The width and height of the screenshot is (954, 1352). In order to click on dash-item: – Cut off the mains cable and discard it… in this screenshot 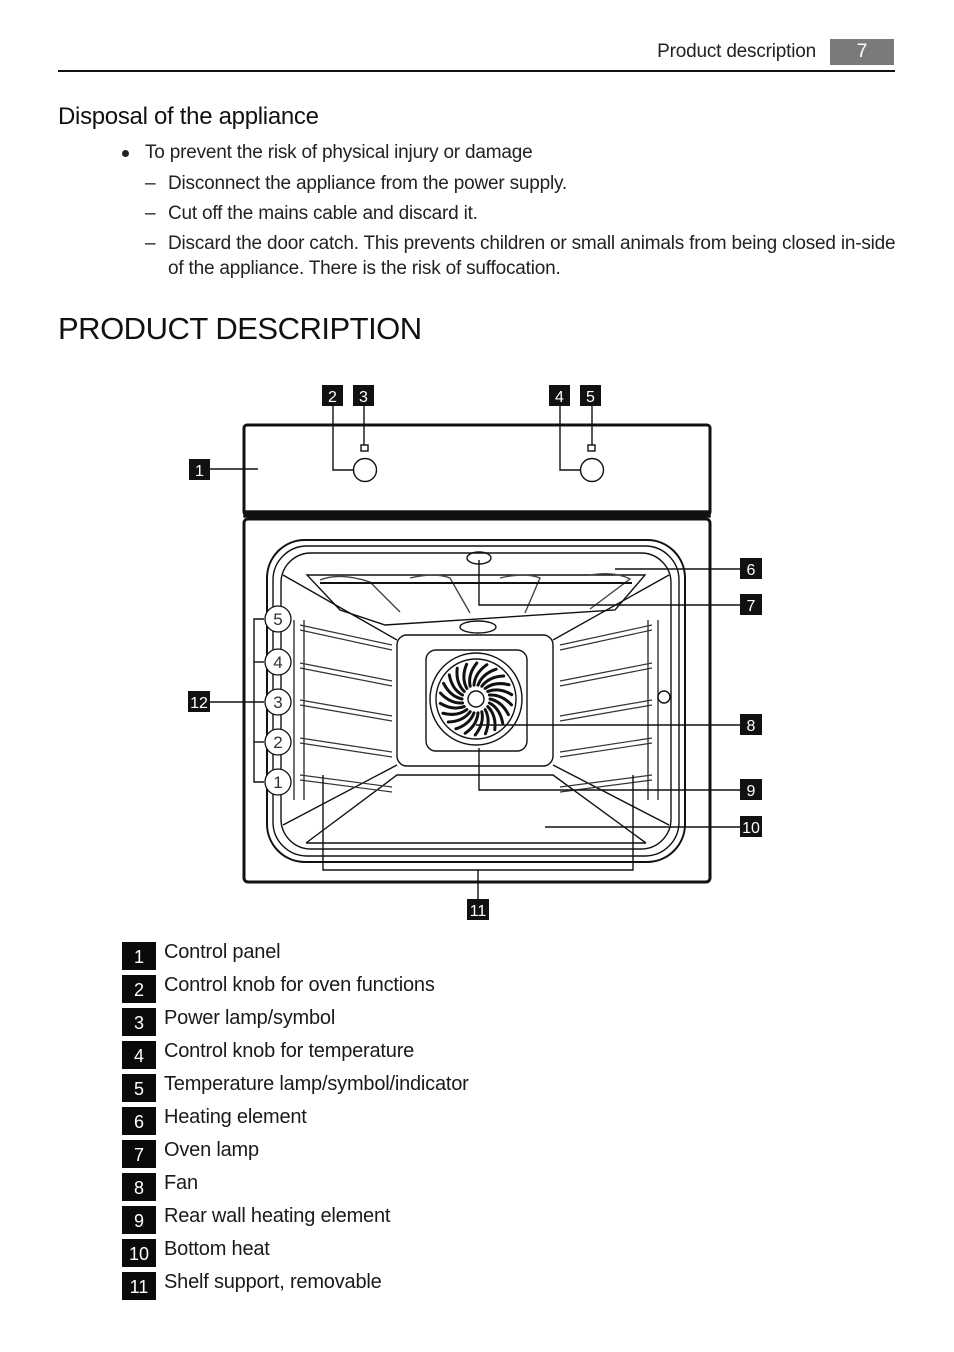, I will do `click(510, 213)`.